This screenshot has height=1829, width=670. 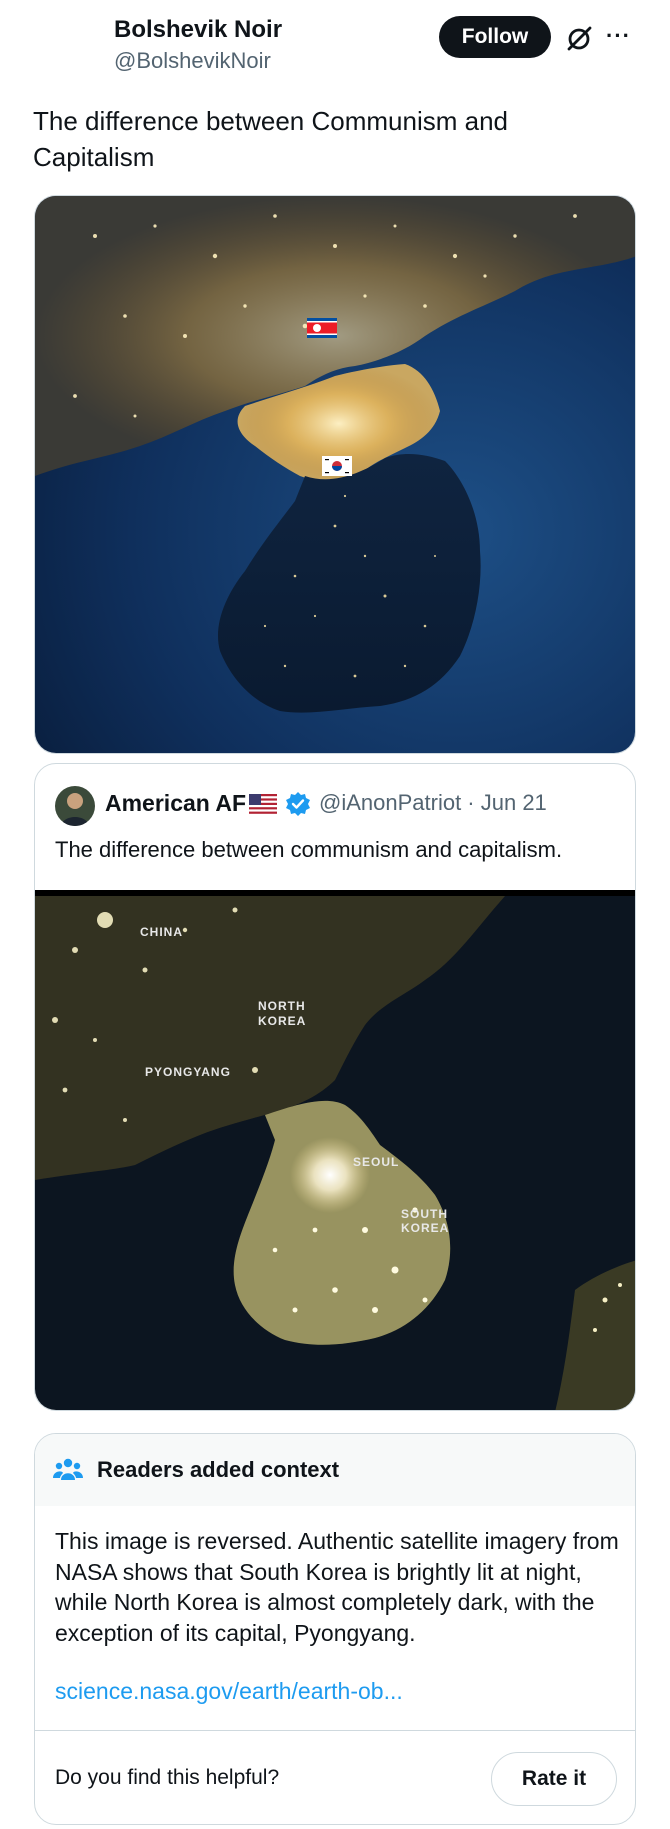 What do you see at coordinates (192, 61) in the screenshot?
I see `author-handle: @BolshevikNoir` at bounding box center [192, 61].